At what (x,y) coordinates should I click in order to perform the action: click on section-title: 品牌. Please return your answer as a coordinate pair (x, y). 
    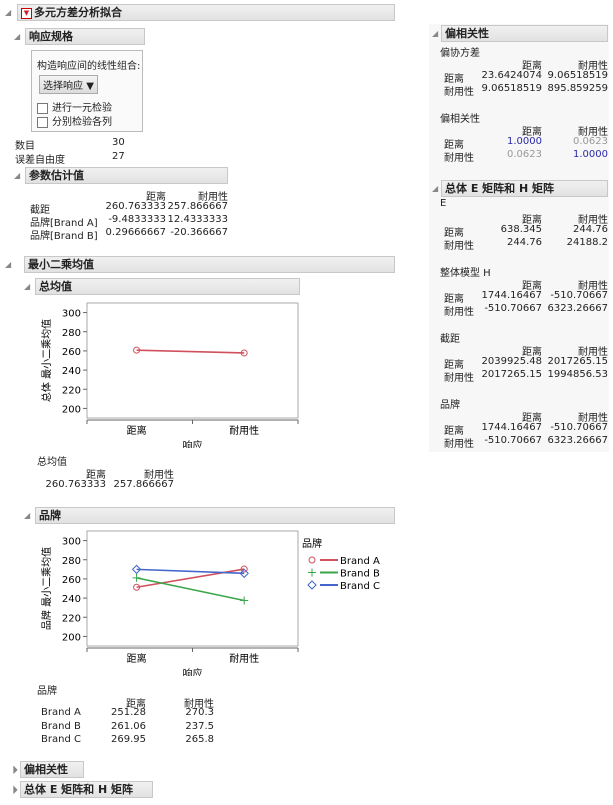
    Looking at the image, I should click on (50, 515).